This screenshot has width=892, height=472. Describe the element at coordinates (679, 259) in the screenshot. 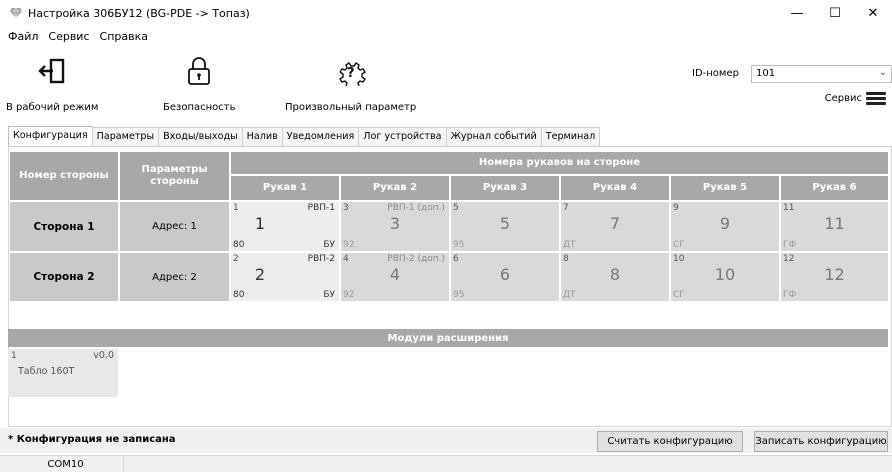

I see `hose-number: 10` at that location.